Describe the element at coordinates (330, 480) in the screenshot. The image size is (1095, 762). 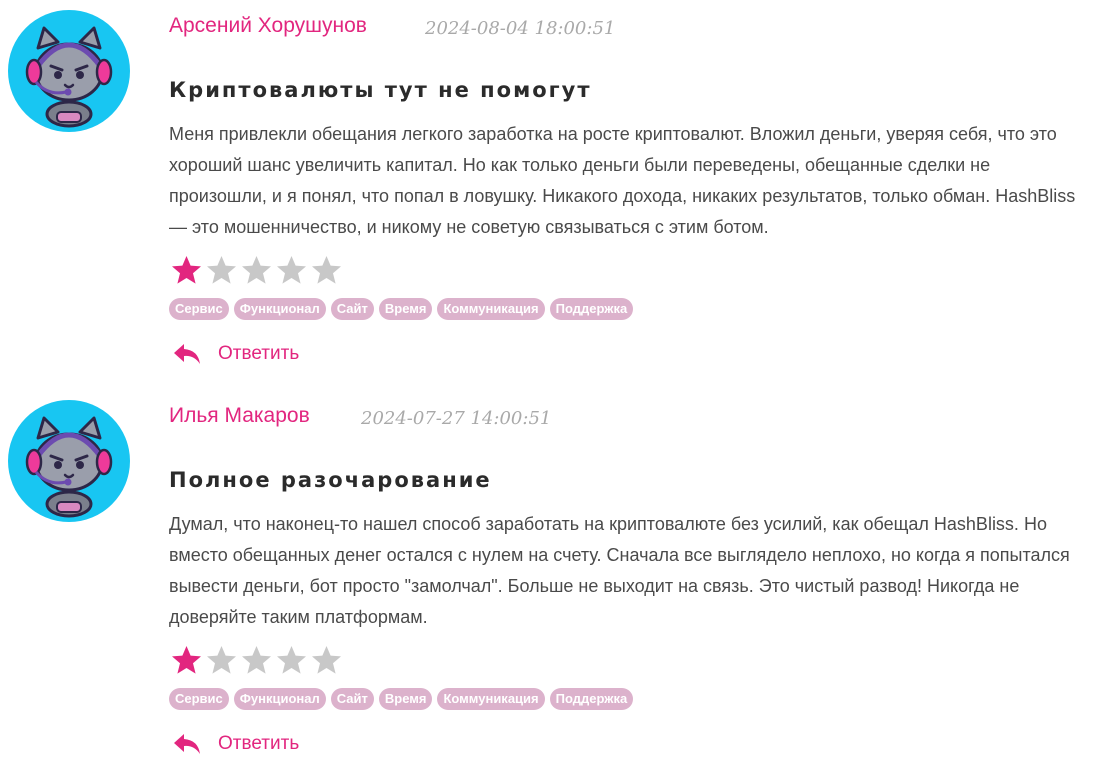
I see `review-title: Полное разочарование` at that location.